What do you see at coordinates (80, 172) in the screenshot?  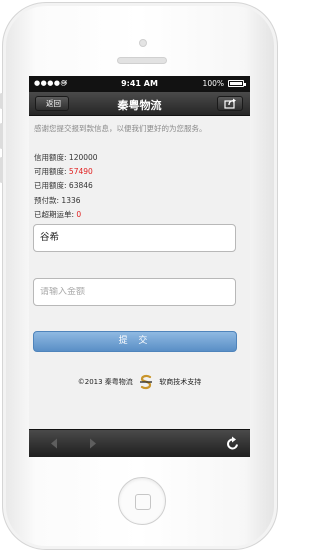 I see `available-limit-value: 57490` at bounding box center [80, 172].